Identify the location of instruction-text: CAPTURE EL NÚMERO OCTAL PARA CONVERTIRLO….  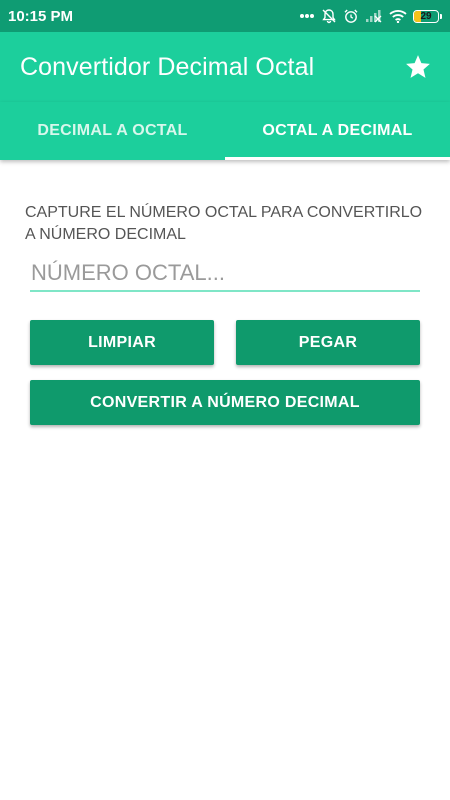
(224, 223).